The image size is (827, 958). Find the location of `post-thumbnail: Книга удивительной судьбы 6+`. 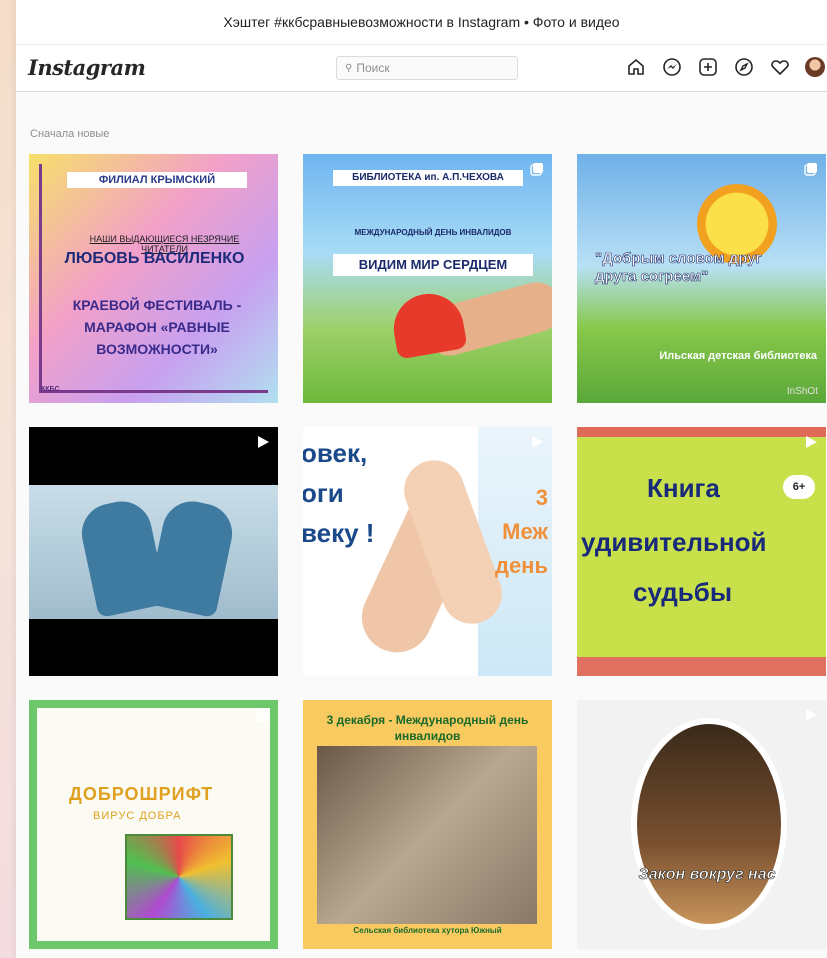

post-thumbnail: Книга удивительной судьбы 6+ is located at coordinates (701, 551).